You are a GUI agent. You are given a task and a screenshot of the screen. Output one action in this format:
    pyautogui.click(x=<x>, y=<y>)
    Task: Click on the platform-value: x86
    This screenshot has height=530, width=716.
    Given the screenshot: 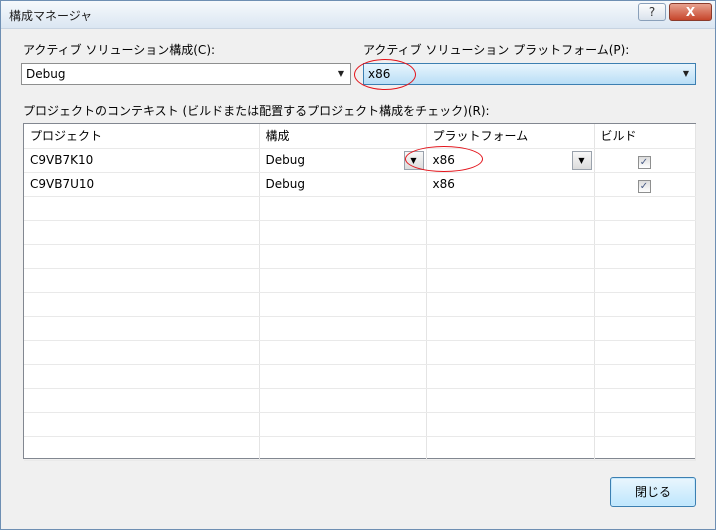 What is the action you would take?
    pyautogui.click(x=443, y=159)
    